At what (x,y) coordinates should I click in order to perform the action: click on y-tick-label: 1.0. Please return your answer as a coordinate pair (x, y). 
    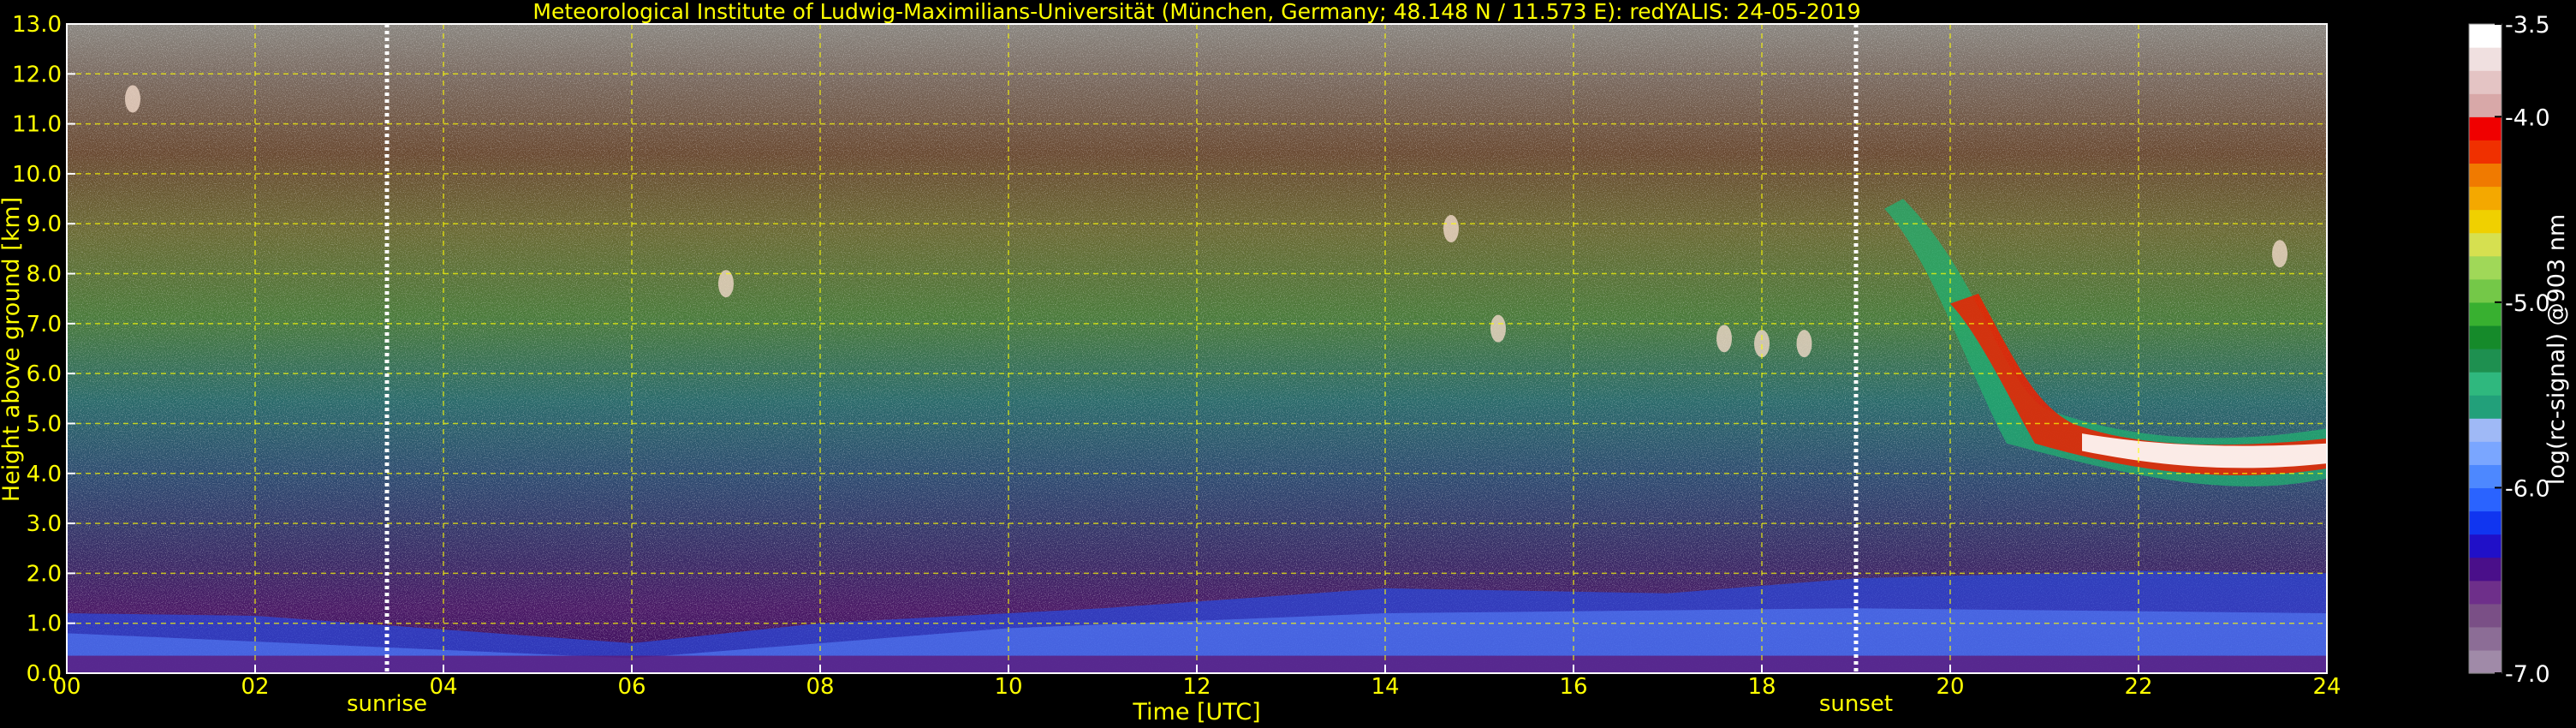
    Looking at the image, I should click on (44, 624).